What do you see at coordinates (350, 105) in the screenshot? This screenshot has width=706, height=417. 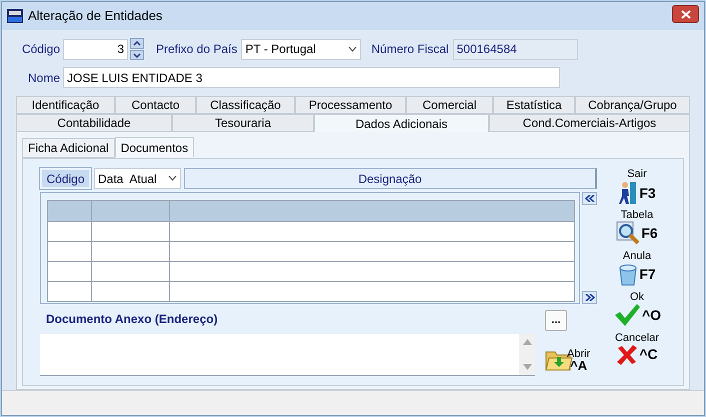 I see `tab: Processamento` at bounding box center [350, 105].